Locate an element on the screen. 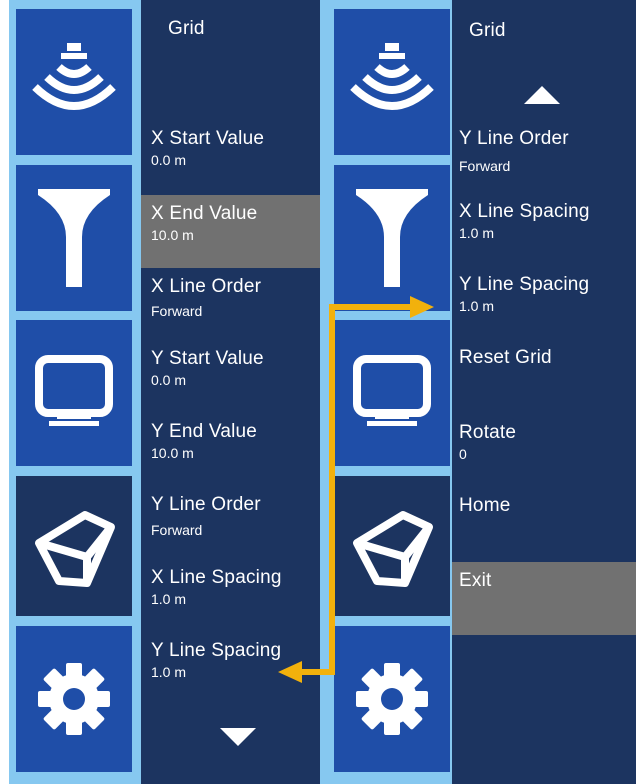  arrowhead-left-icon is located at coordinates (290, 672).